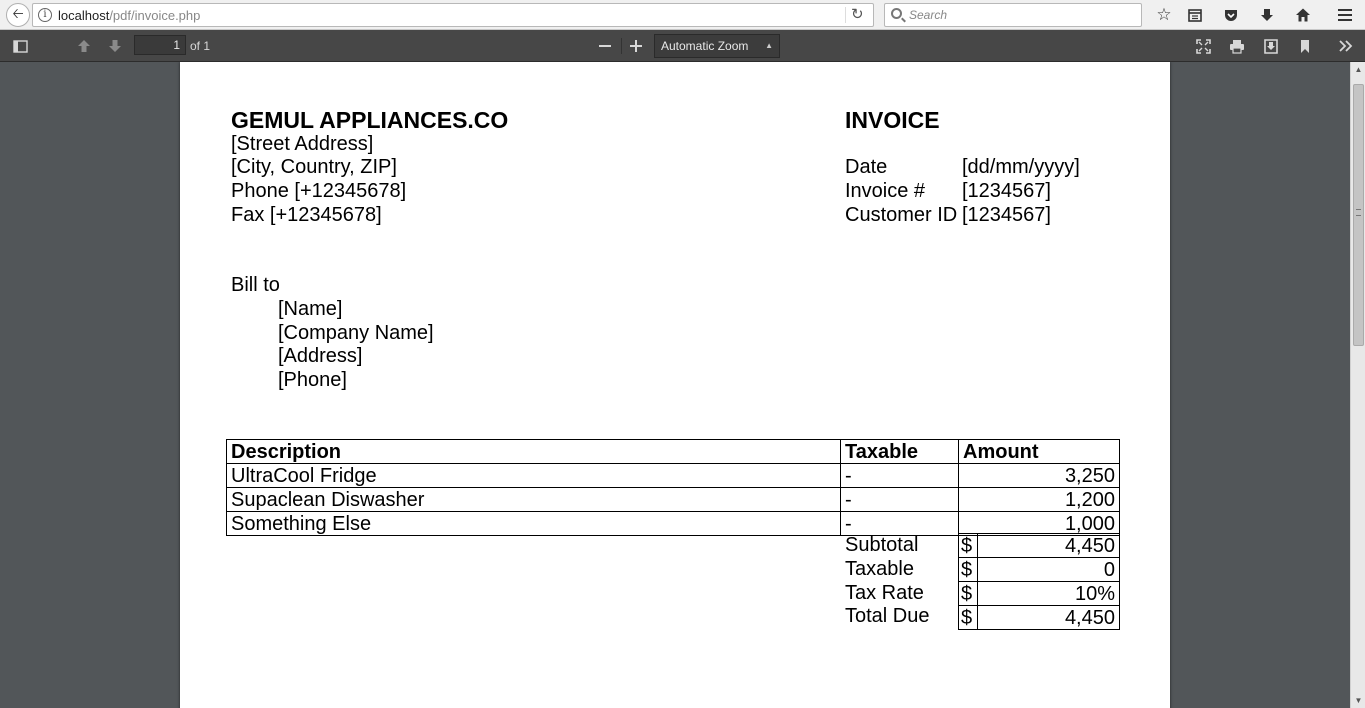  What do you see at coordinates (845, 15) in the screenshot?
I see `url-separator` at bounding box center [845, 15].